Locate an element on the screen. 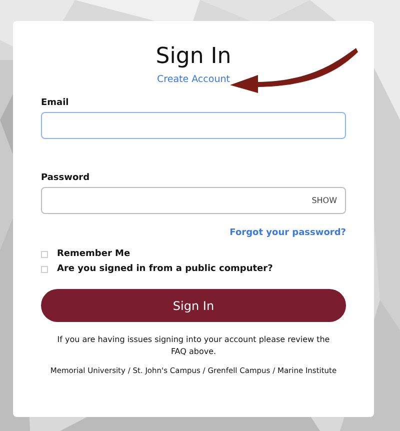  create-account-link: Create Account is located at coordinates (193, 80).